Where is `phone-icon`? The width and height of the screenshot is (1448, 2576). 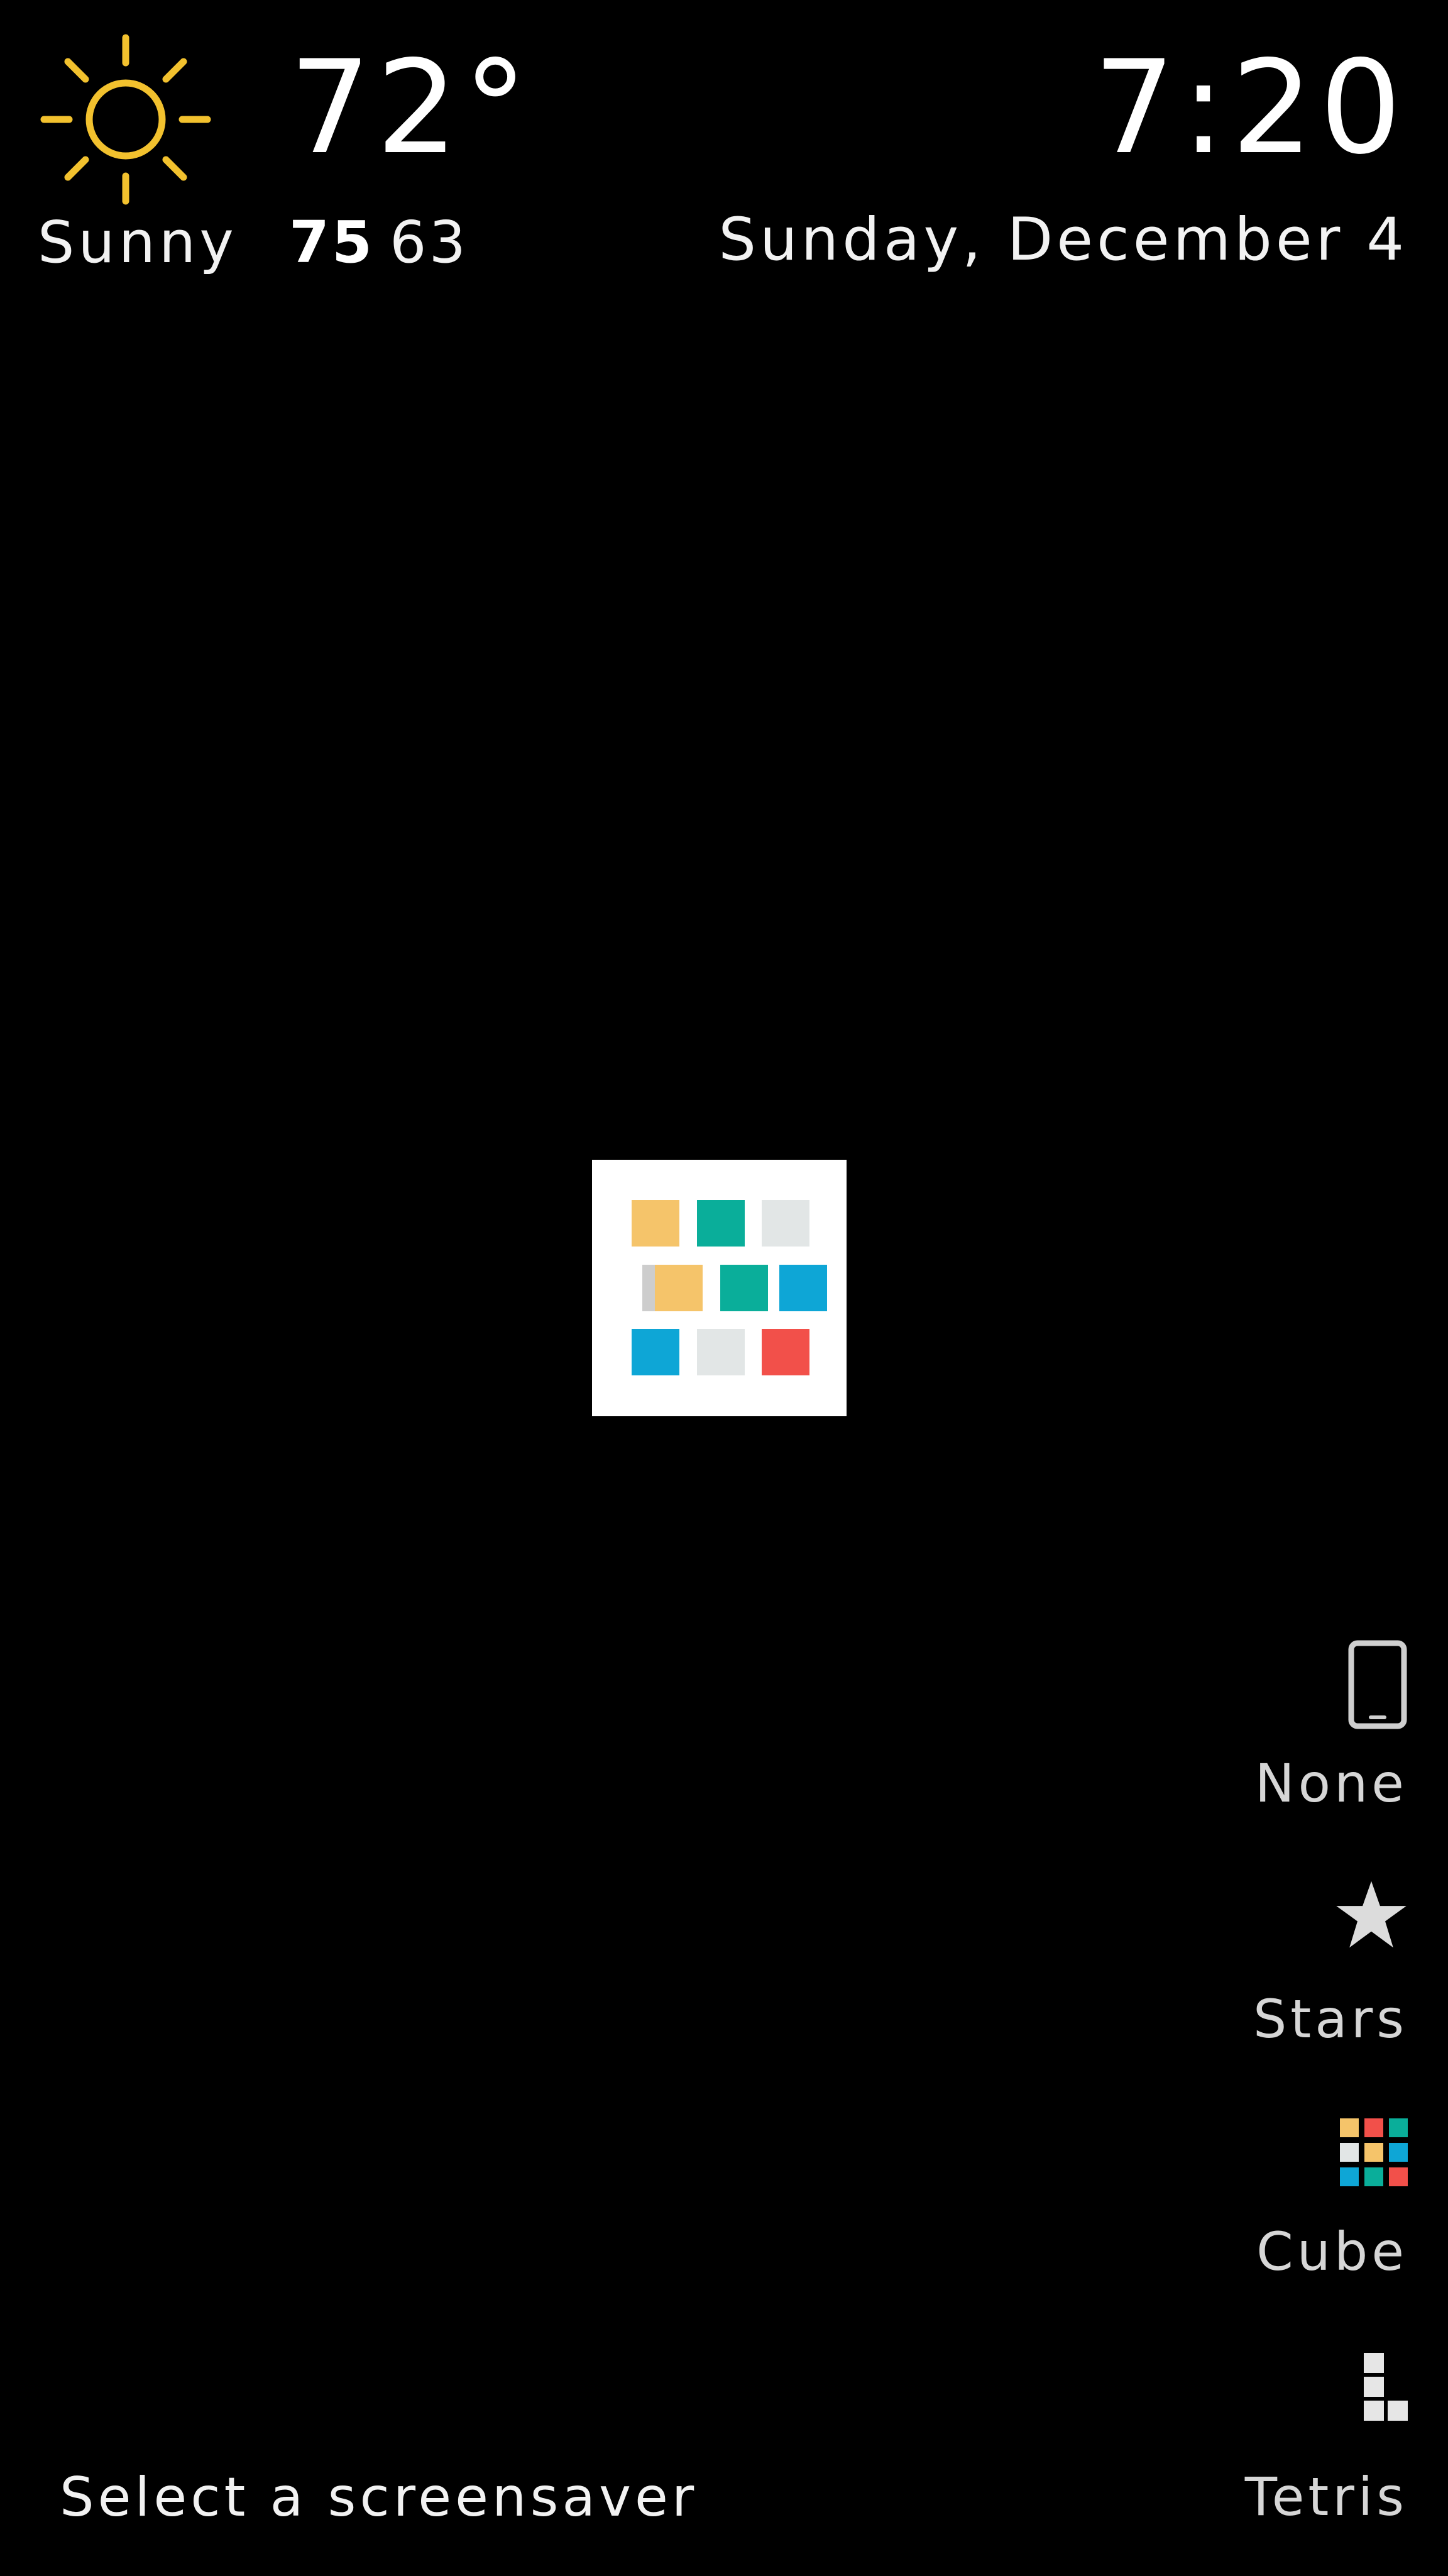 phone-icon is located at coordinates (1377, 1685).